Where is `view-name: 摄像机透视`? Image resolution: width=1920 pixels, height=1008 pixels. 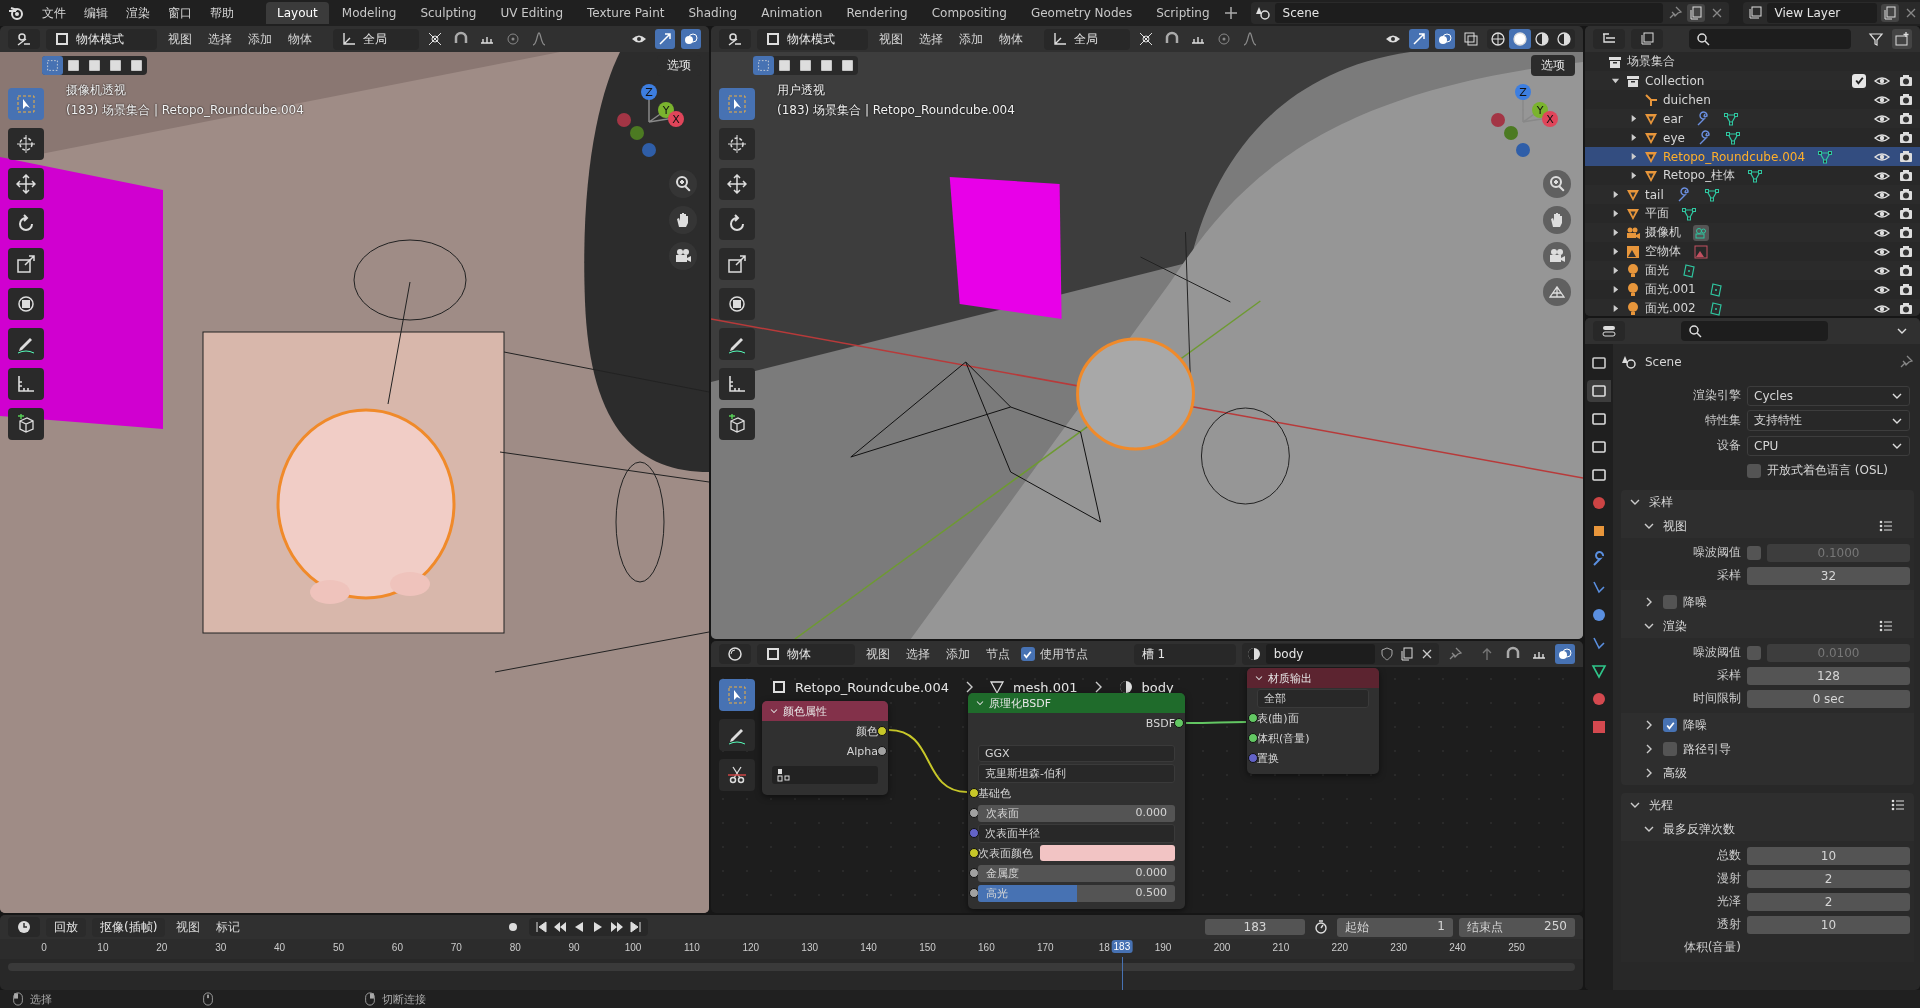 view-name: 摄像机透视 is located at coordinates (96, 90).